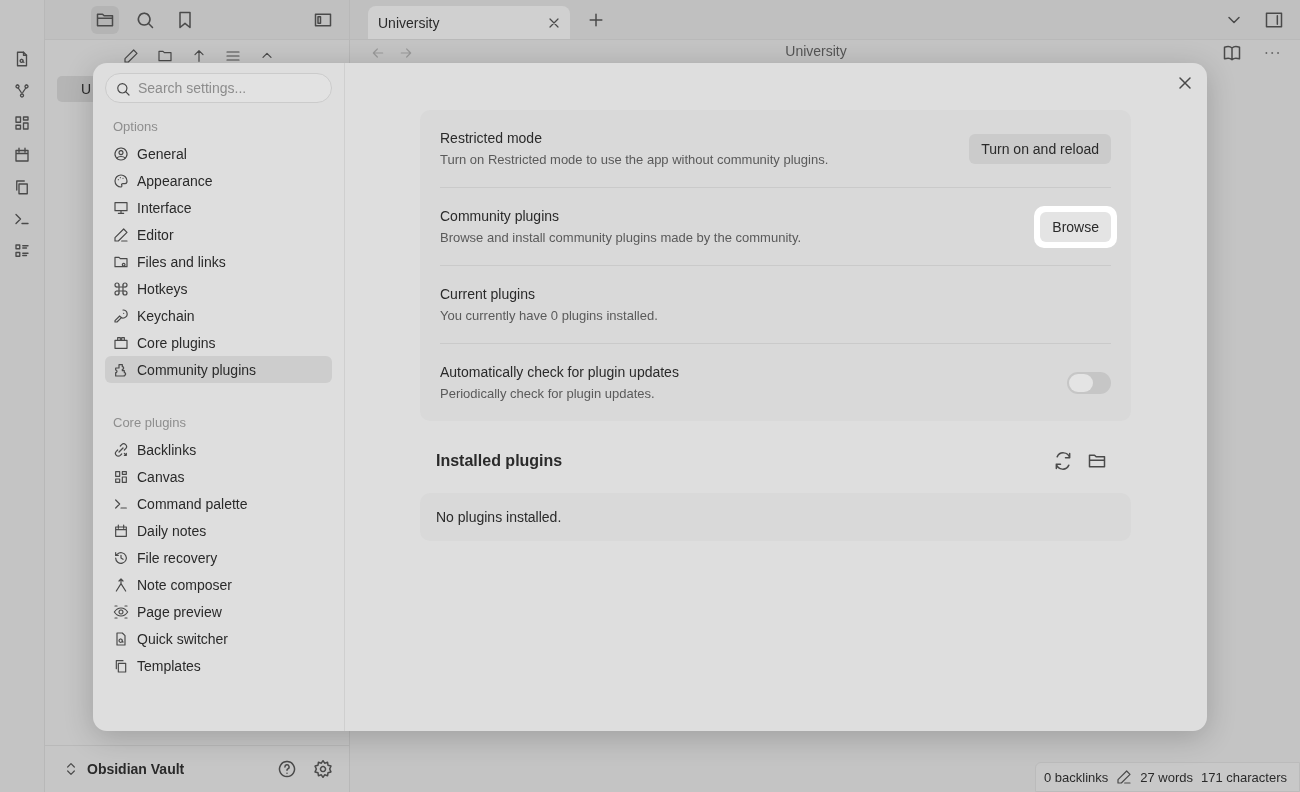 The width and height of the screenshot is (1300, 792). What do you see at coordinates (1089, 382) in the screenshot?
I see `toggle-switch` at bounding box center [1089, 382].